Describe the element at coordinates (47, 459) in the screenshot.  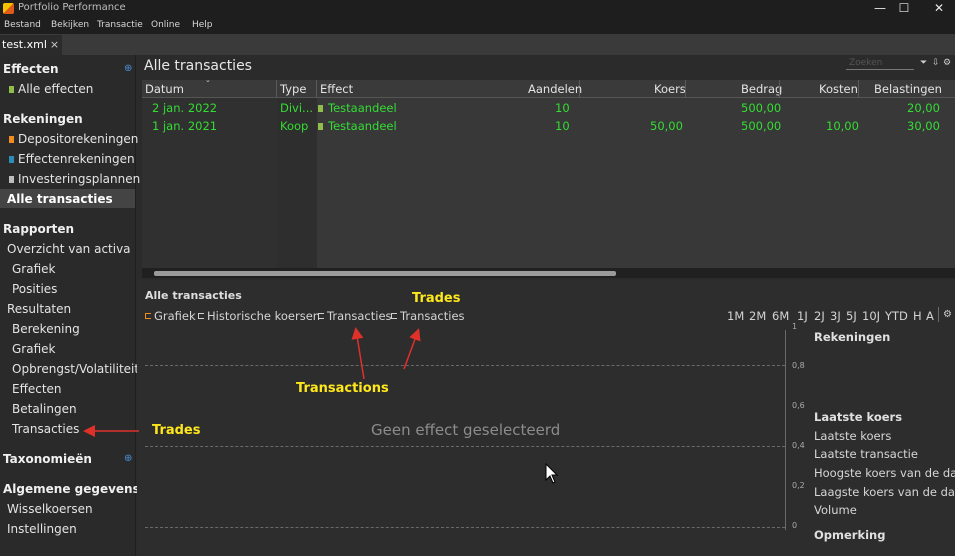
I see `sidebar-section-taxonomieen: Taxonomieën` at that location.